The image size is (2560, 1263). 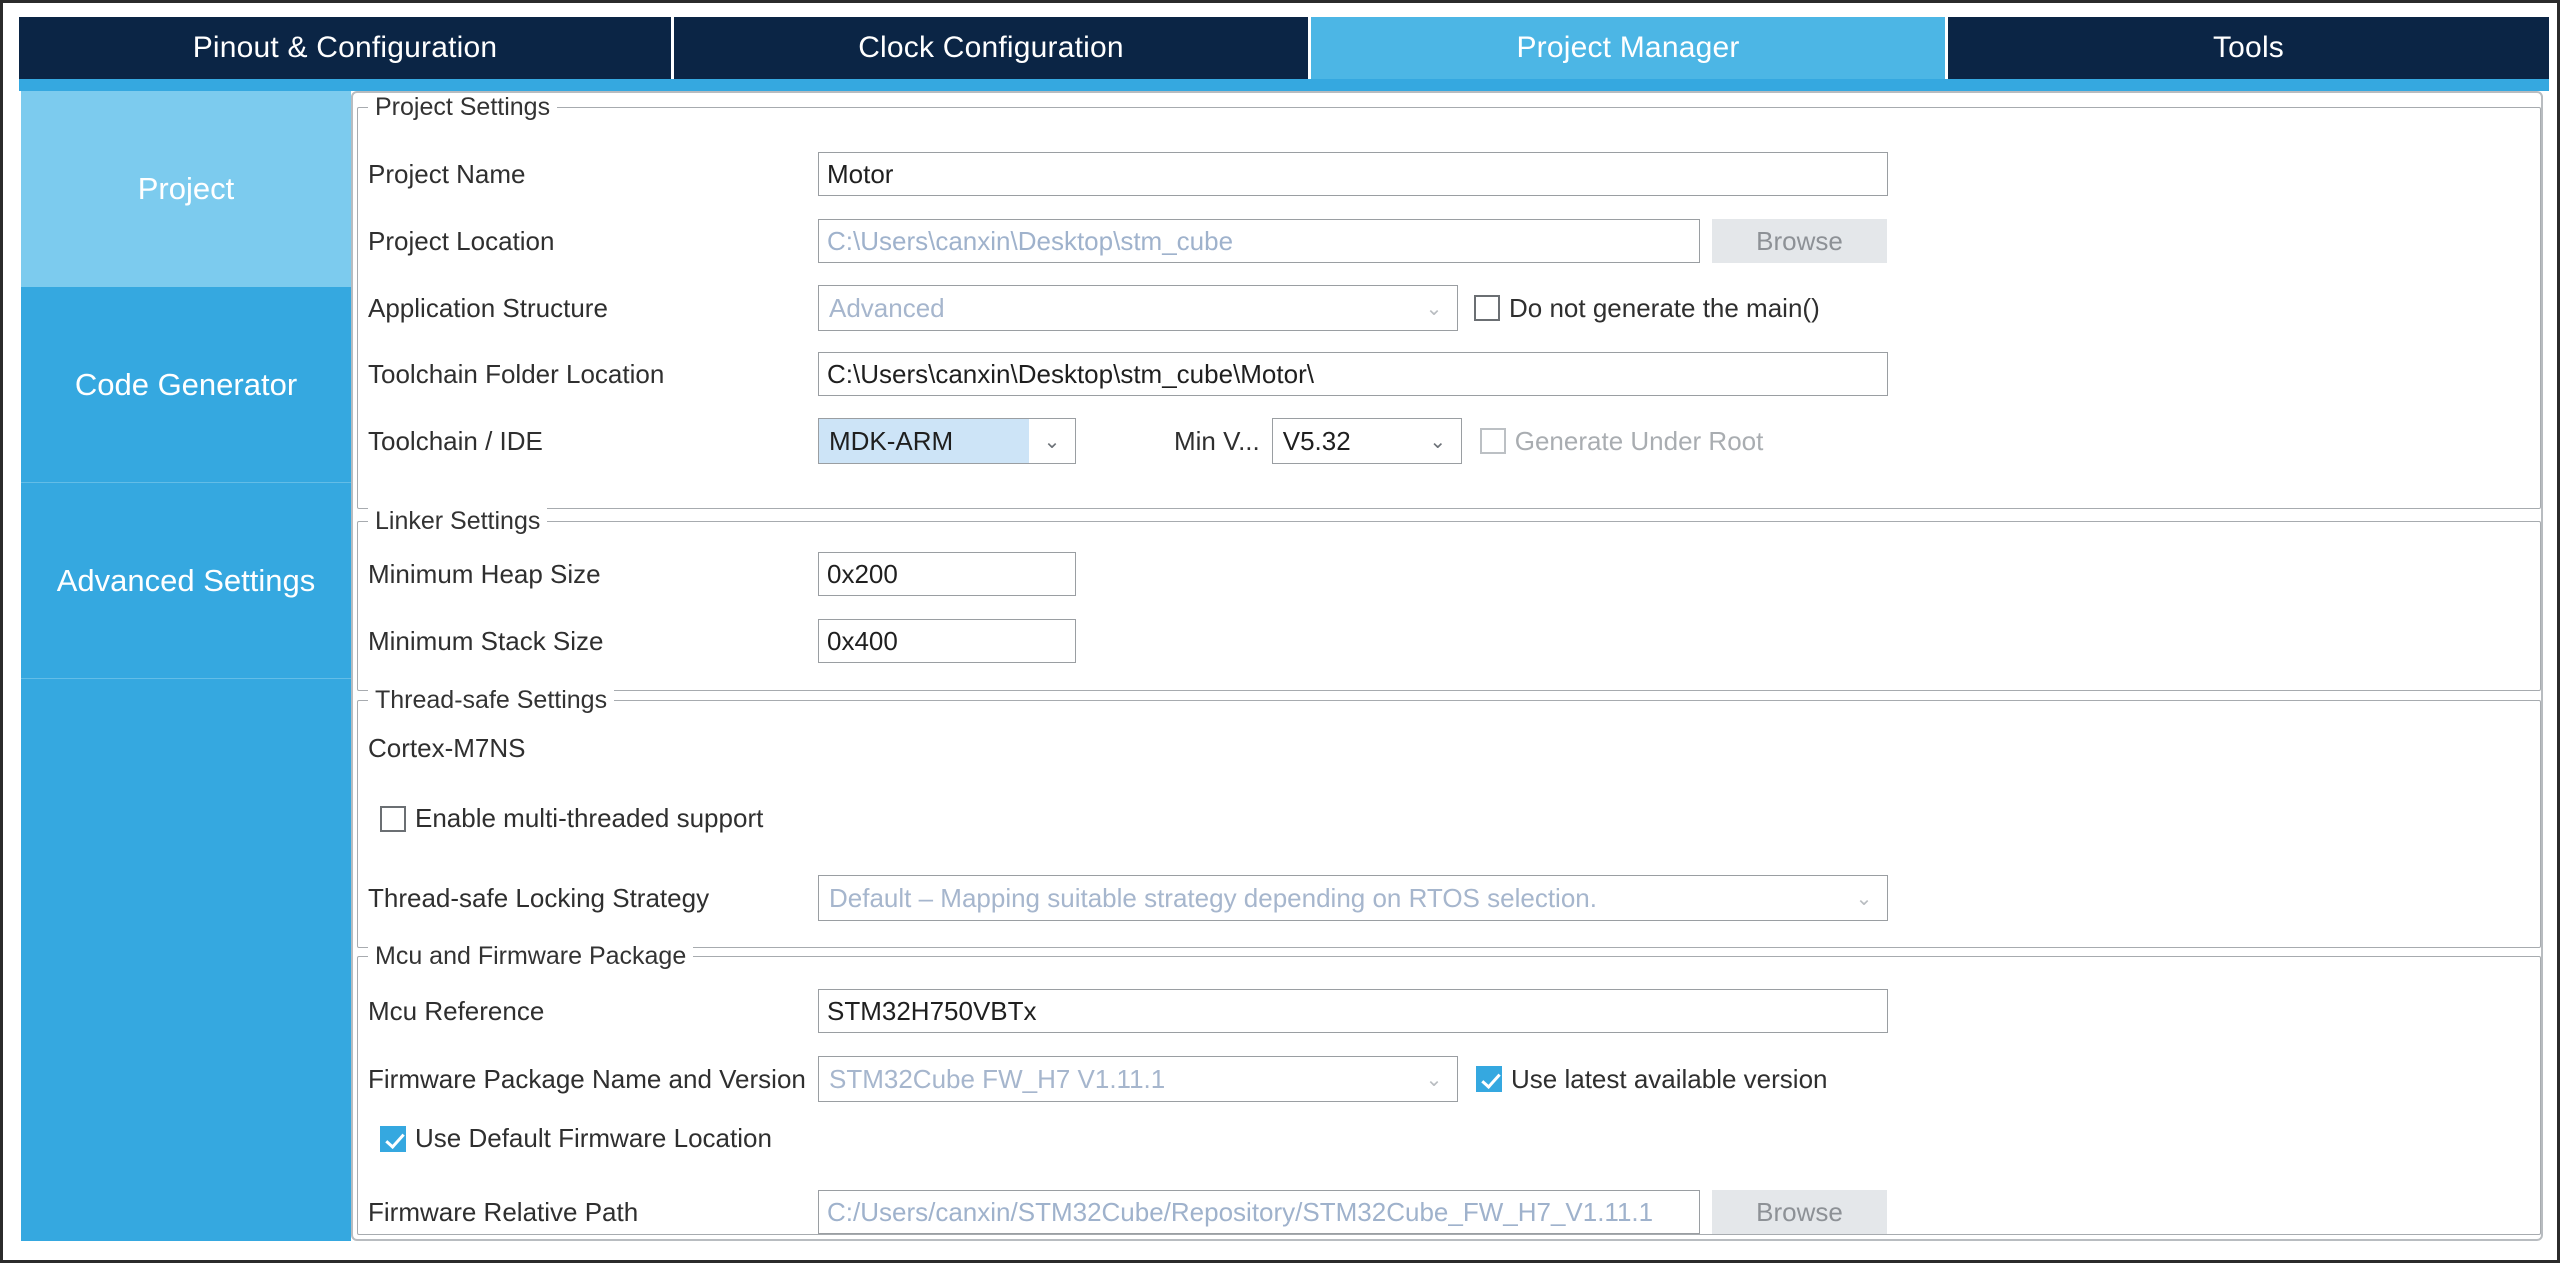 I want to click on min-version-value: V5.32, so click(x=1316, y=440).